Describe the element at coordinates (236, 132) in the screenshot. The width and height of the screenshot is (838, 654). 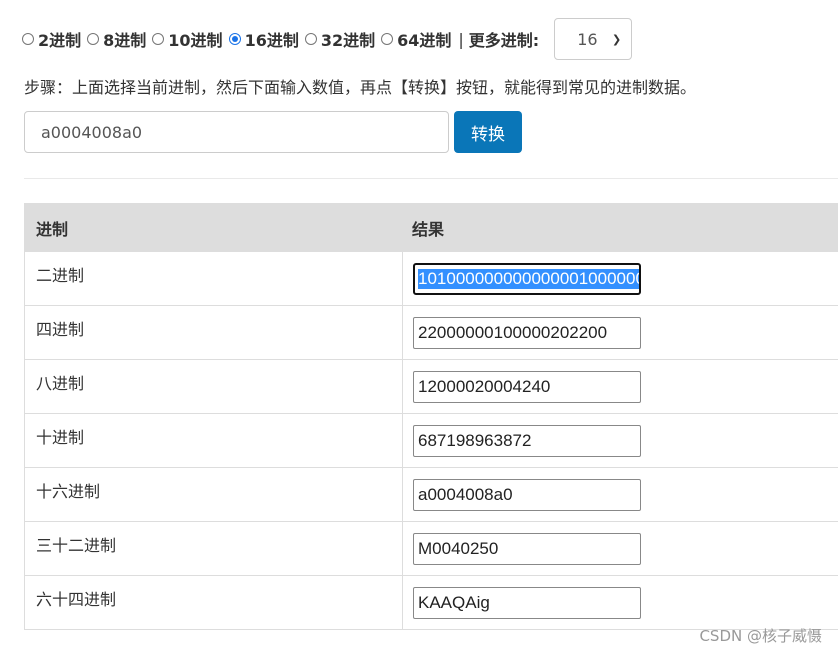
I see `value-input: a0004008a0` at that location.